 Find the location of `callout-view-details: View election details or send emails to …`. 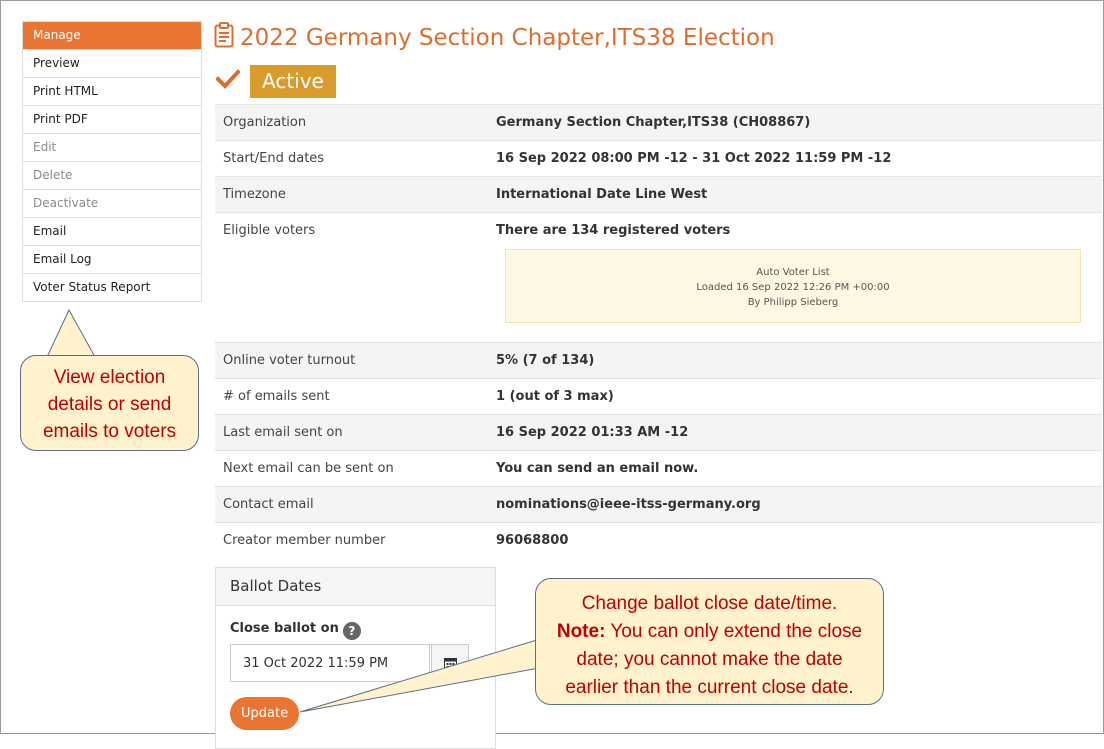

callout-view-details: View election details or send emails to … is located at coordinates (109, 403).